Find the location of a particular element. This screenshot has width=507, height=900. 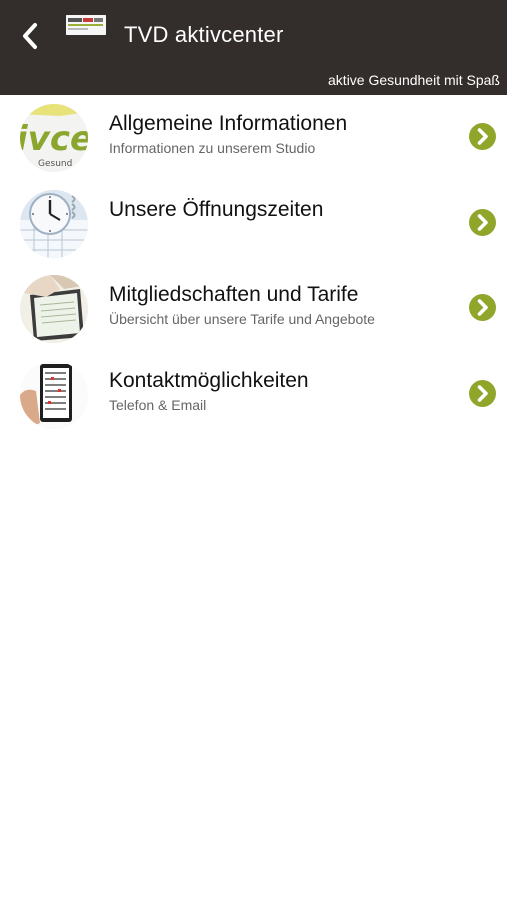

list-item-contact: Kontaktmöglichkeiten Telefon & Email is located at coordinates (253, 395).